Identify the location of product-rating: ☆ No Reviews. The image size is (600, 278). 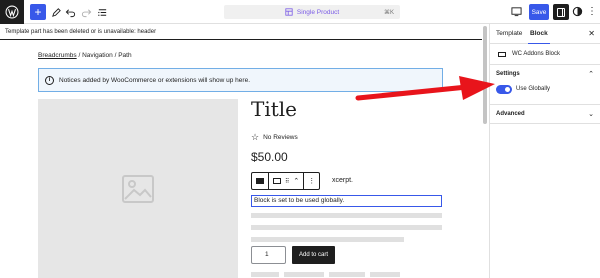
(274, 137).